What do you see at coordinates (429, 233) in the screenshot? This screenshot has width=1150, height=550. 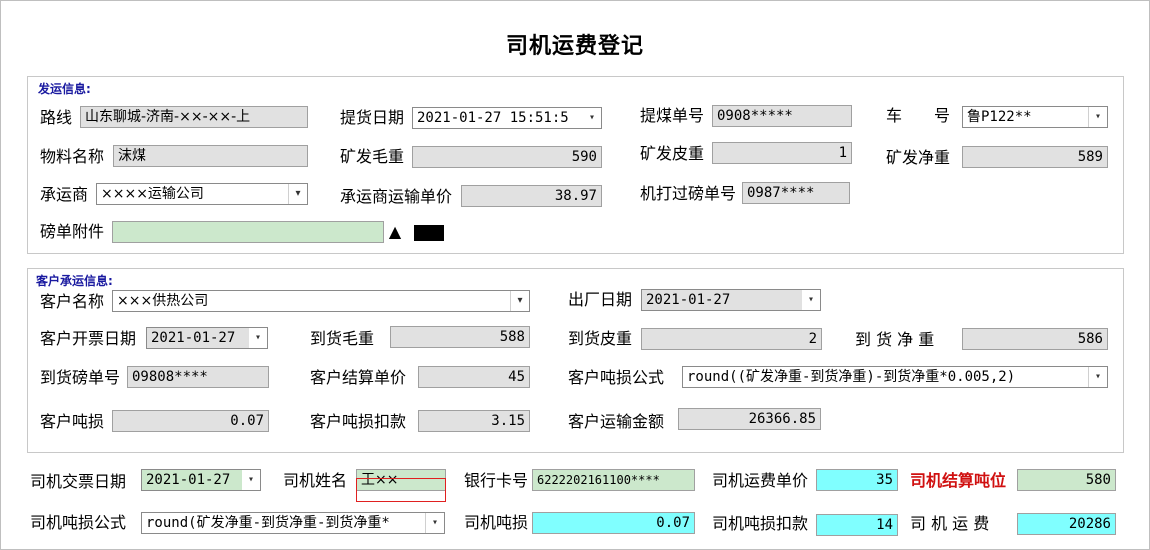 I see `attachment-preview` at bounding box center [429, 233].